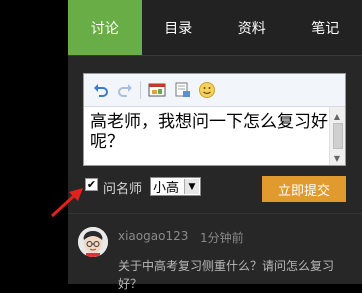 This screenshot has width=362, height=293. What do you see at coordinates (207, 90) in the screenshot?
I see `emoji-icon` at bounding box center [207, 90].